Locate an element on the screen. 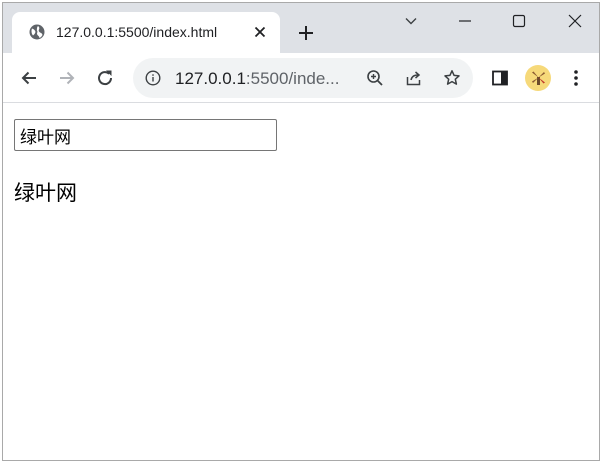  windmill-icon is located at coordinates (538, 78).